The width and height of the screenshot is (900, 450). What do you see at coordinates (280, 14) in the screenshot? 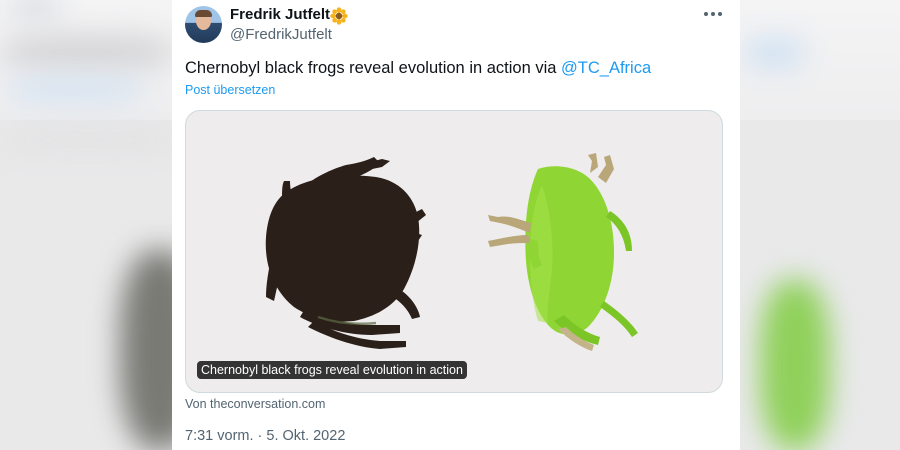
I see `author-display-name: Fredrik Jutfelt` at bounding box center [280, 14].